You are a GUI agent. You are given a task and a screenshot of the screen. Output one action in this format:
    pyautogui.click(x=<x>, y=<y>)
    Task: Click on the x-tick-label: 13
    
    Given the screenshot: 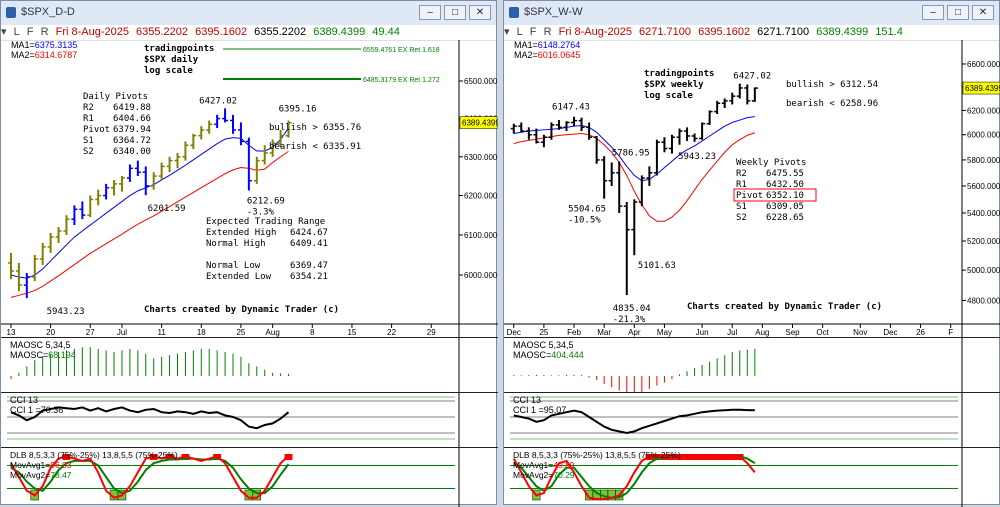 What is the action you would take?
    pyautogui.click(x=11, y=332)
    